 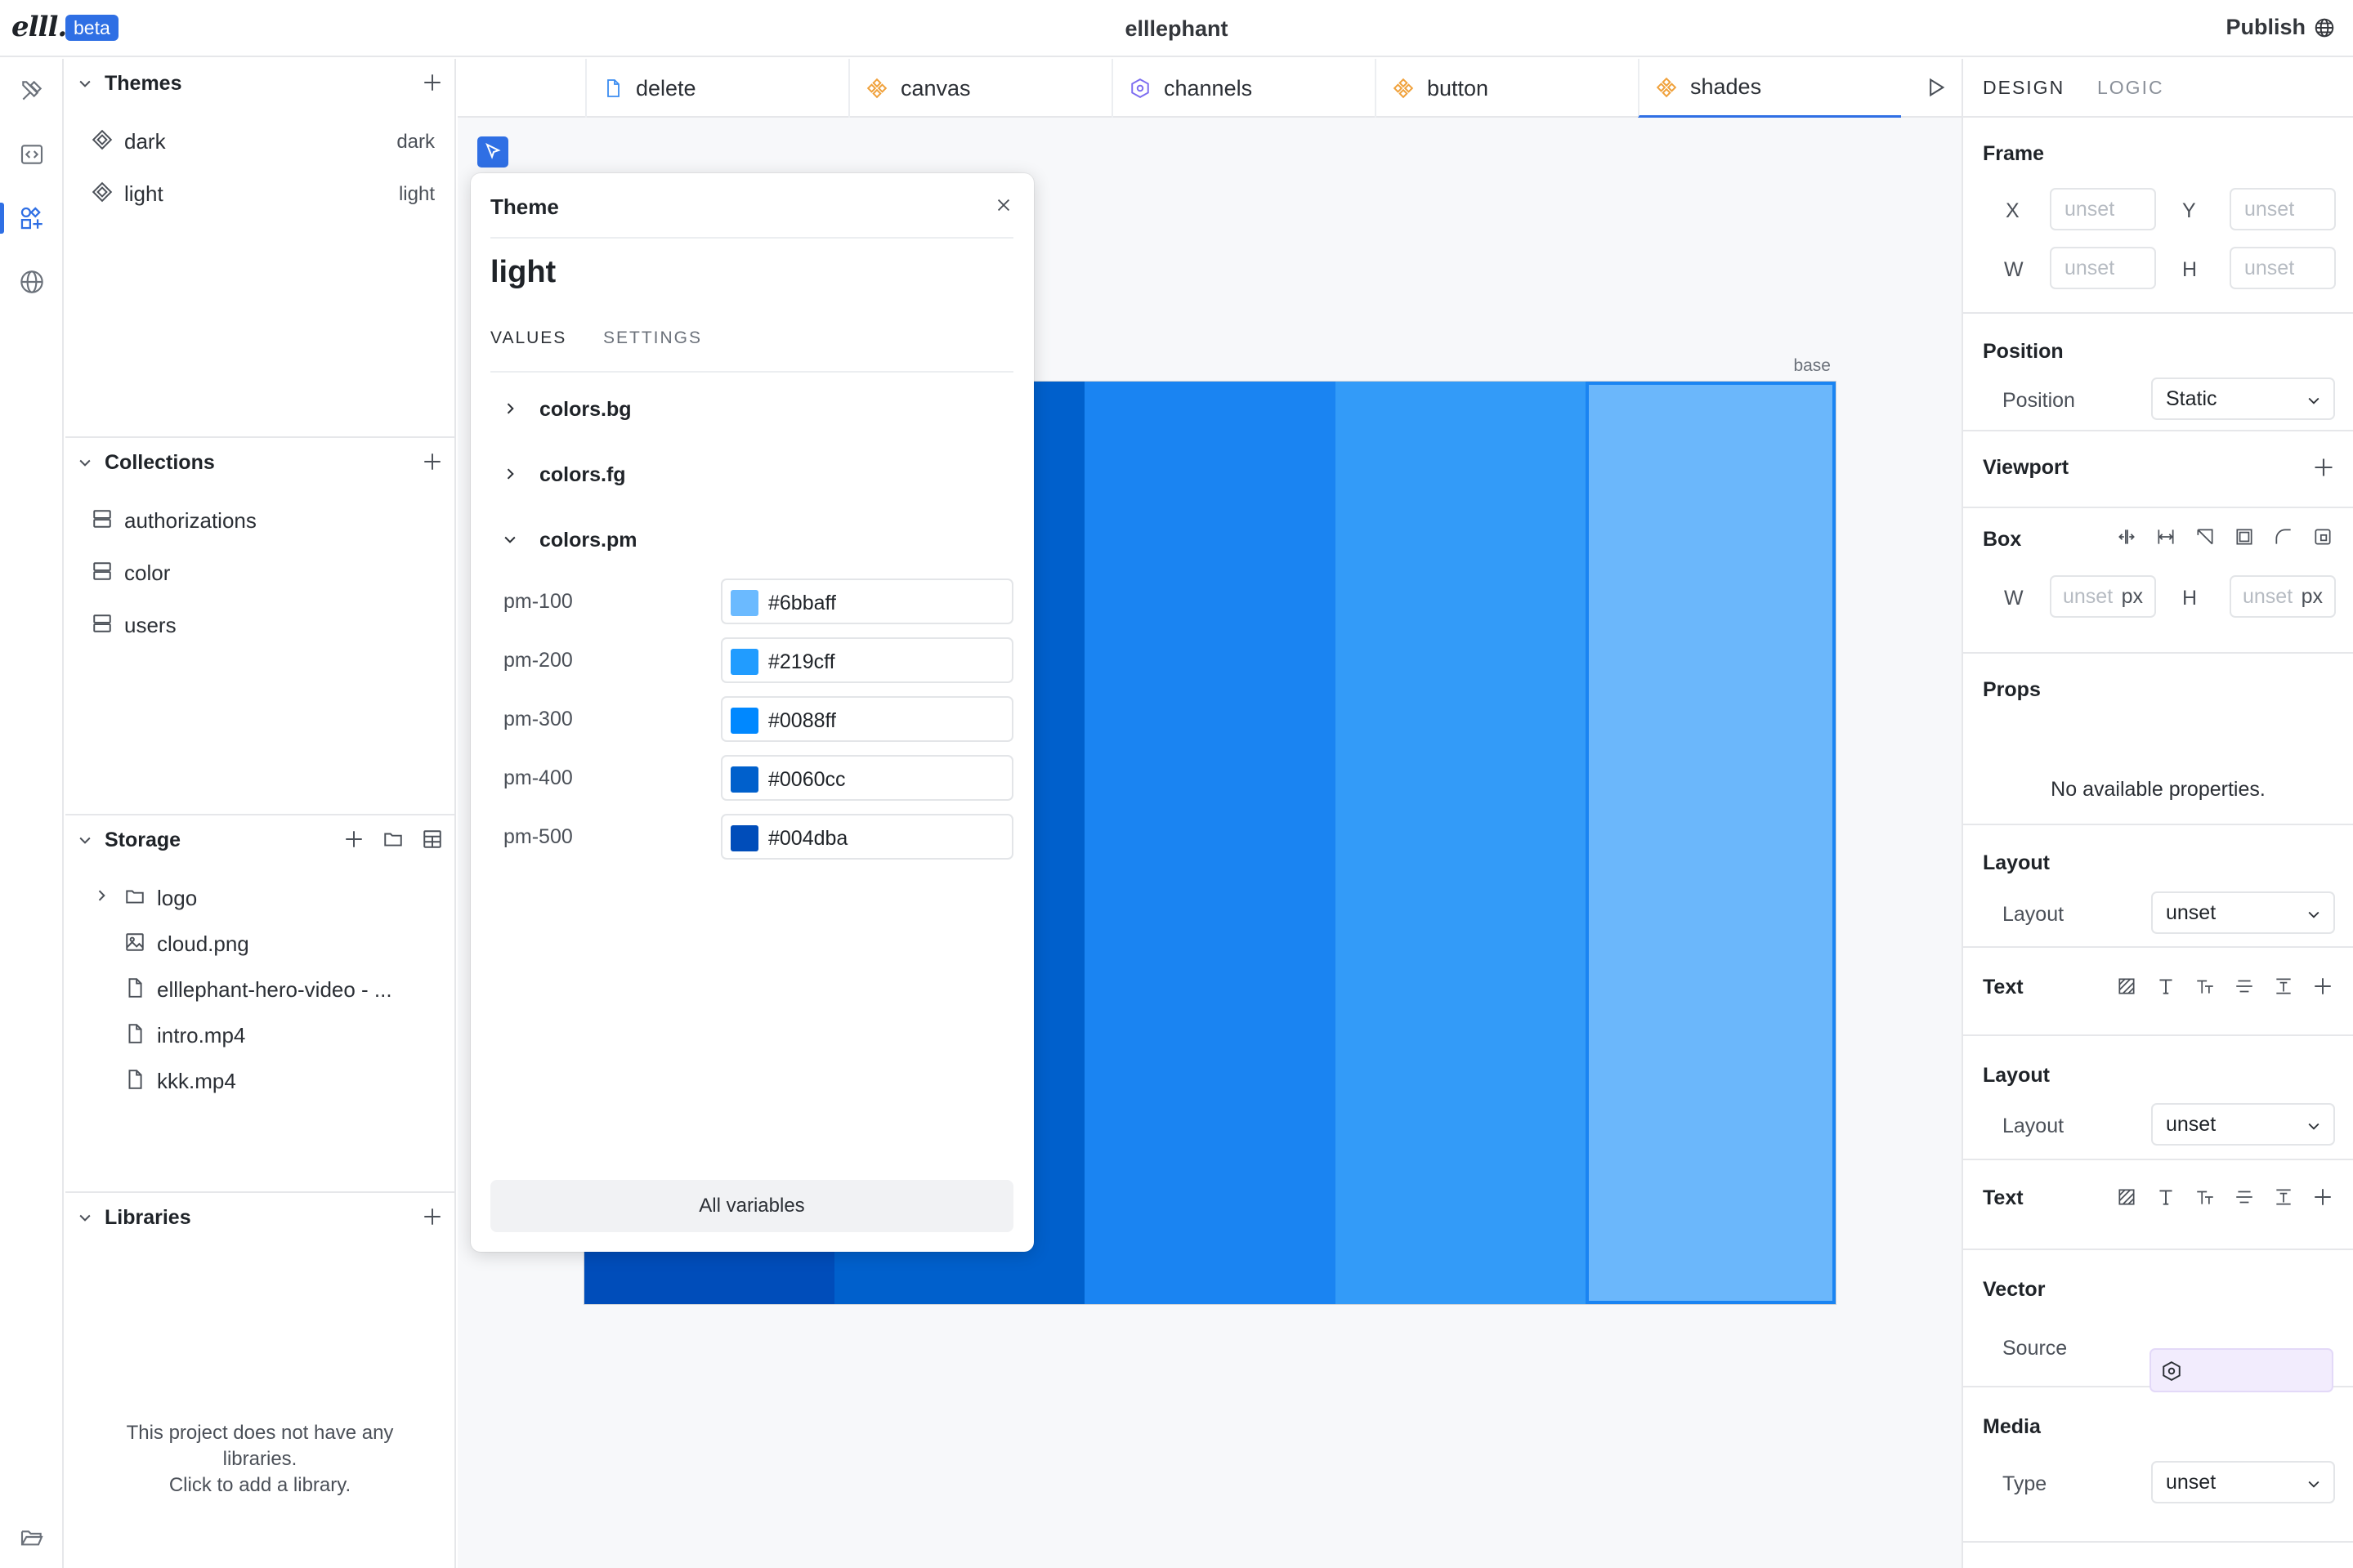 What do you see at coordinates (492, 152) in the screenshot?
I see `select-tool-button` at bounding box center [492, 152].